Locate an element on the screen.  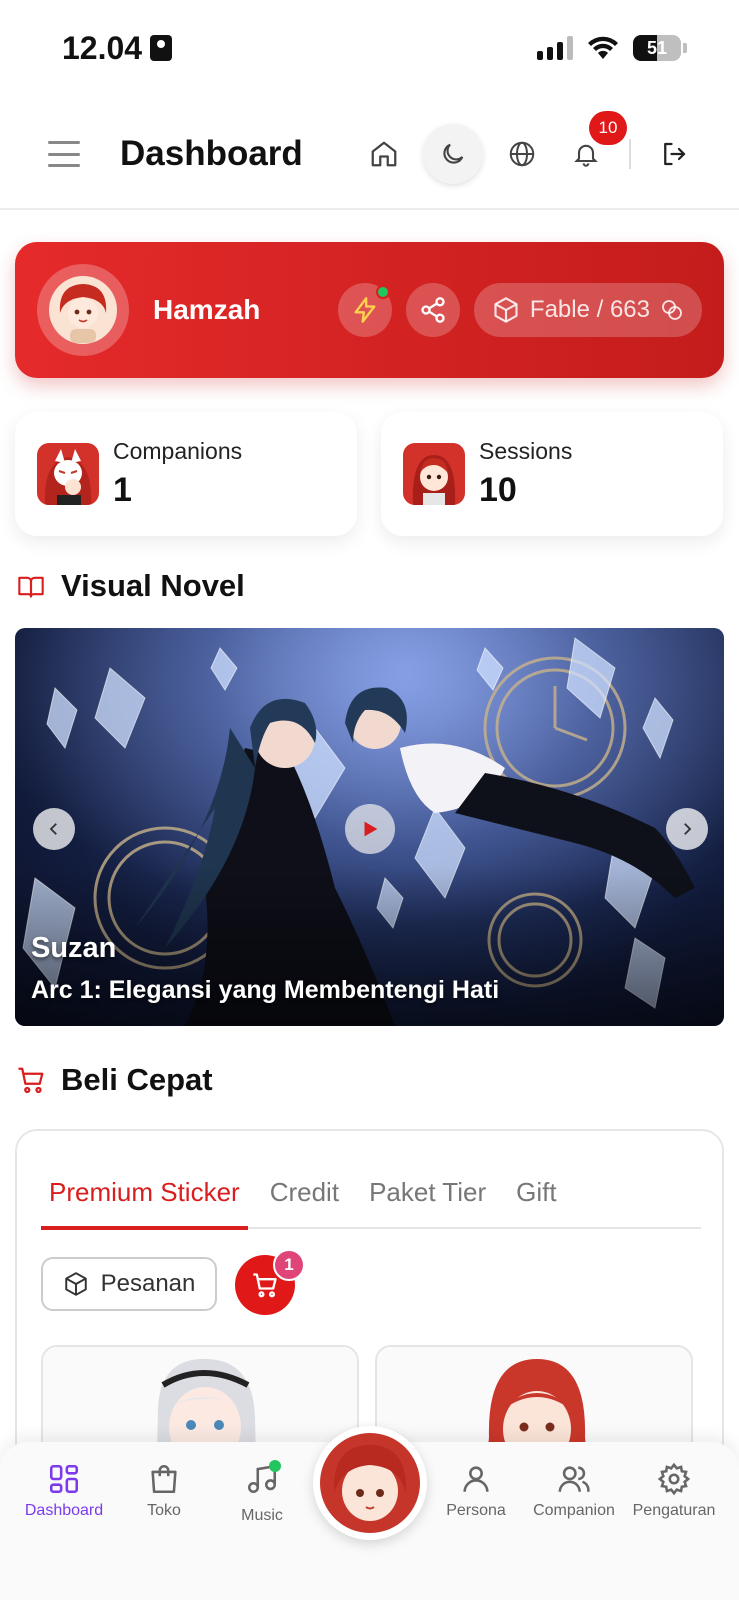
share-icon is located at coordinates (433, 310).